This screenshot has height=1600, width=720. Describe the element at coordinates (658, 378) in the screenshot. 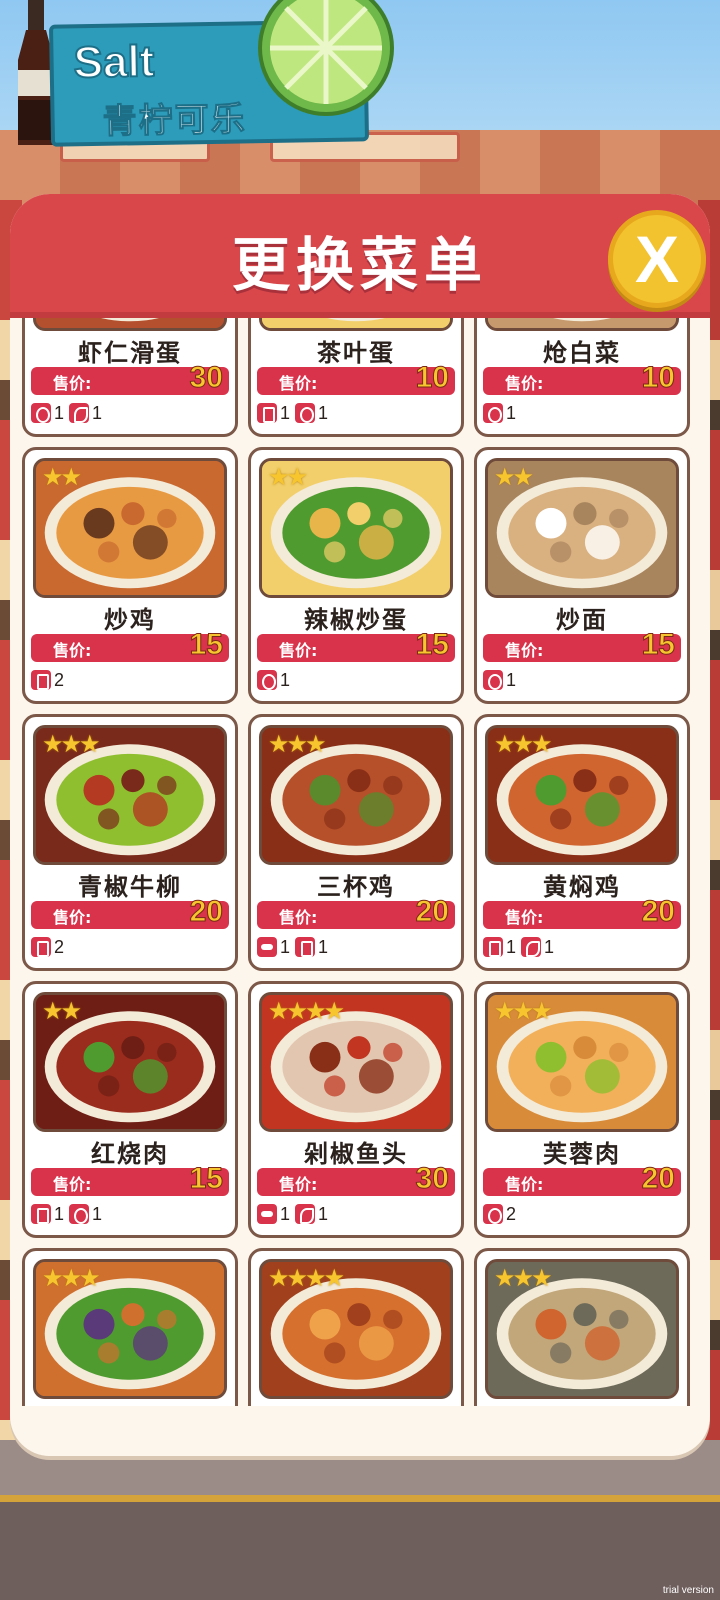

I see `price-value: 10` at that location.